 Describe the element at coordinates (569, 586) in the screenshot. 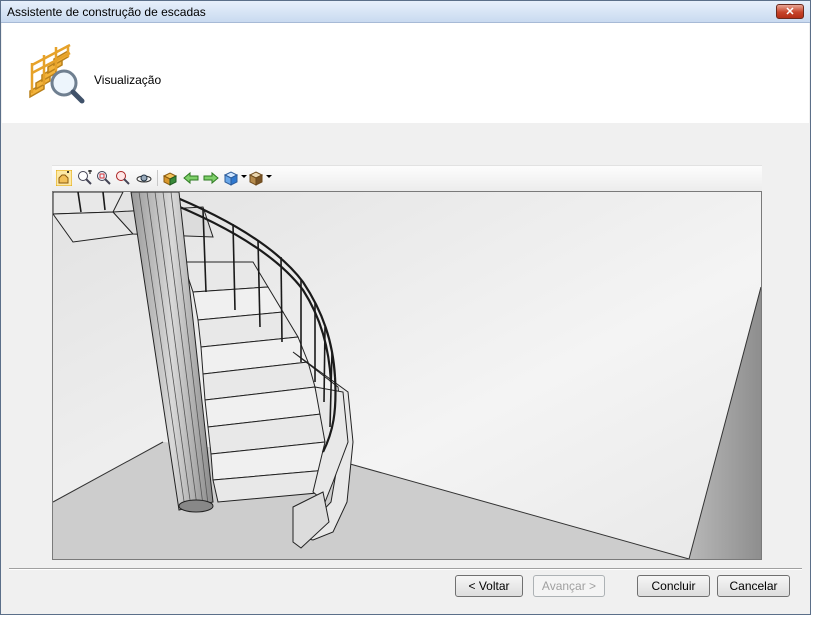

I see `next-button: Avançar >` at that location.